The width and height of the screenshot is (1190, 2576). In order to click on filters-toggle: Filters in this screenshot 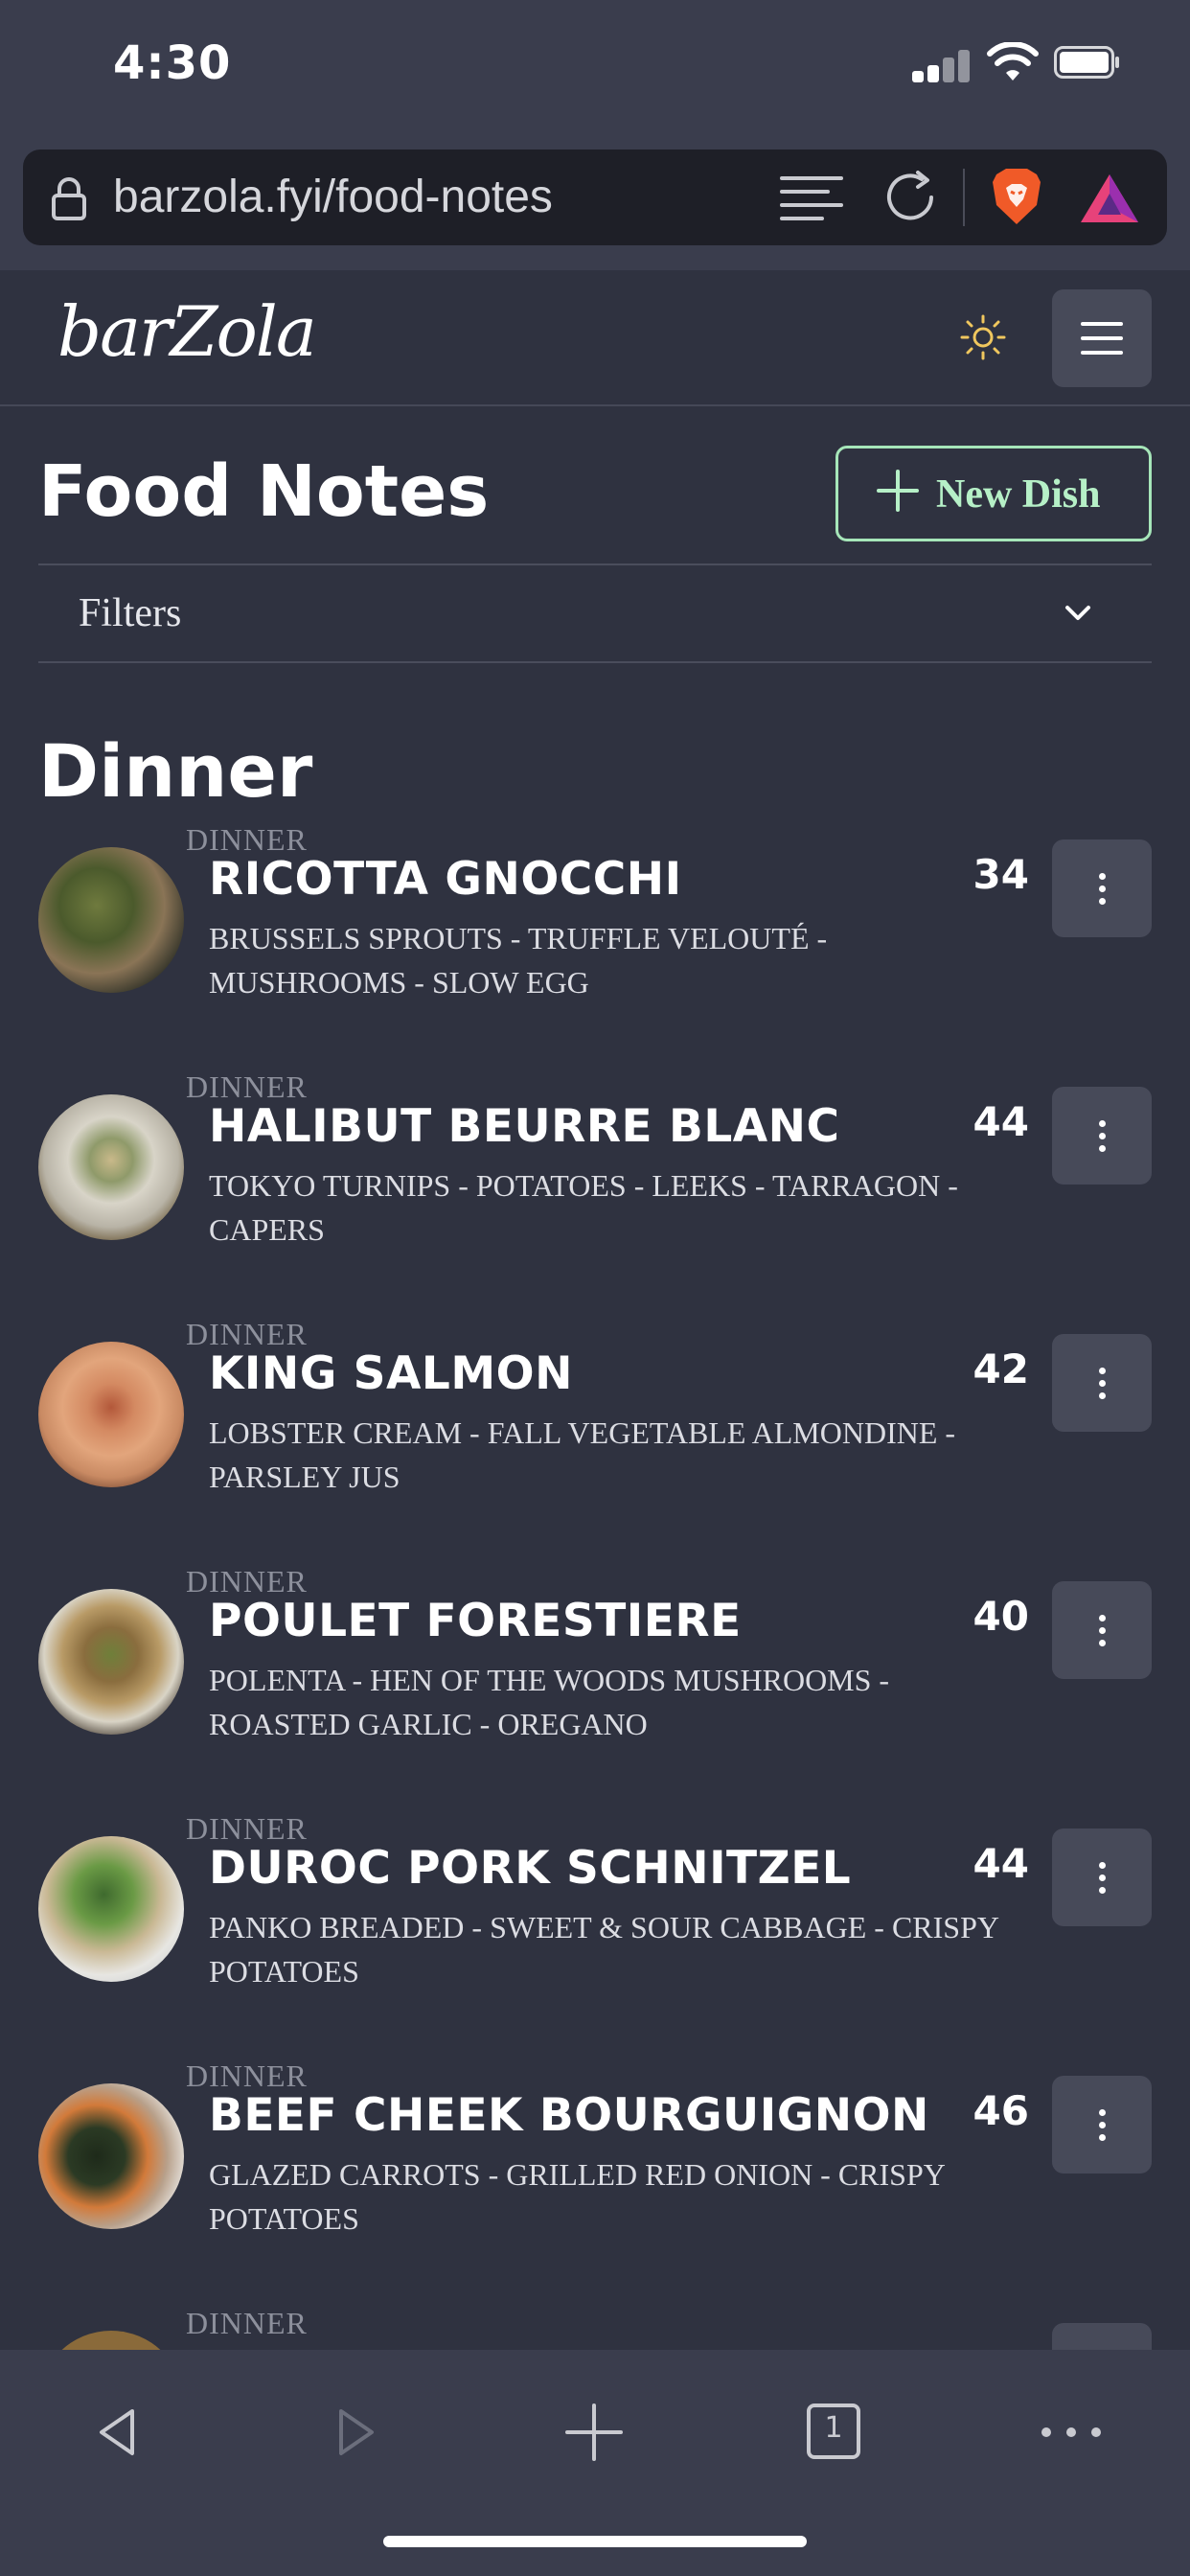, I will do `click(595, 613)`.